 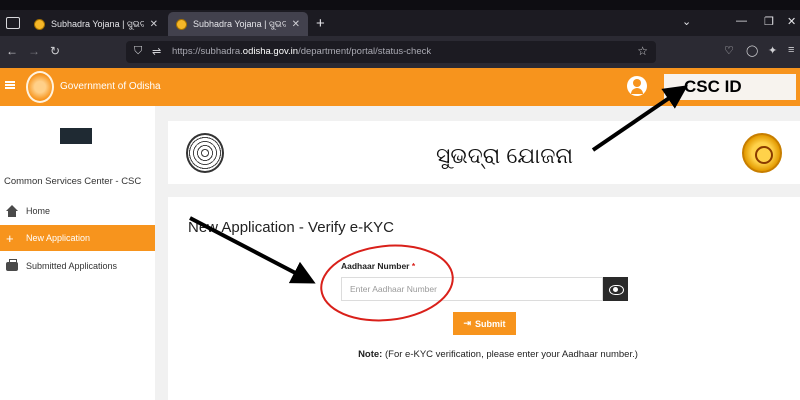 What do you see at coordinates (72, 266) in the screenshot?
I see `sidebar-item-label: Submitted Applications` at bounding box center [72, 266].